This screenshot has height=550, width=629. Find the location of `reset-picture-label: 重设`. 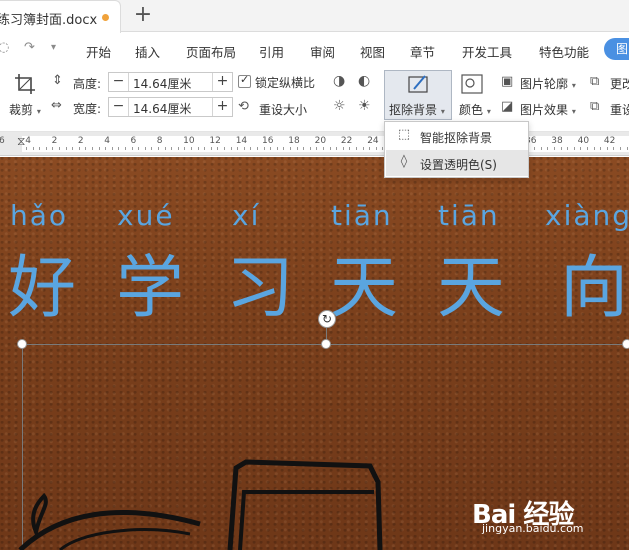

reset-picture-label: 重设 is located at coordinates (619, 109).